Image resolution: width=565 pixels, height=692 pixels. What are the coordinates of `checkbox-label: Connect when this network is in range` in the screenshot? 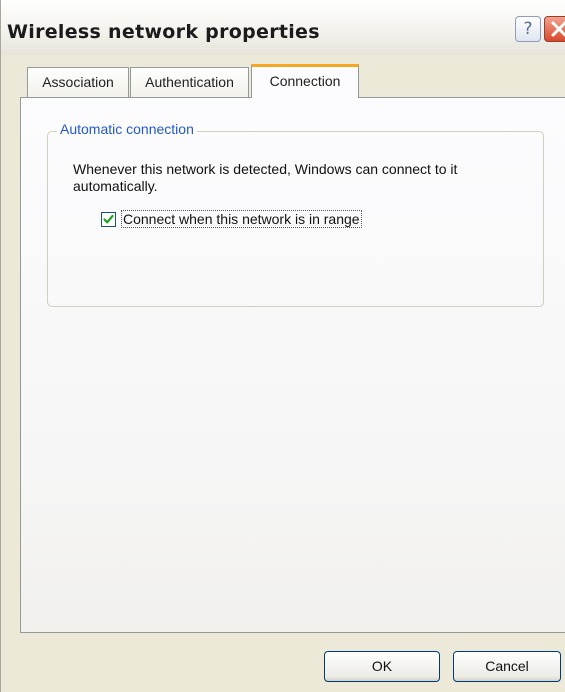 It's located at (241, 219).